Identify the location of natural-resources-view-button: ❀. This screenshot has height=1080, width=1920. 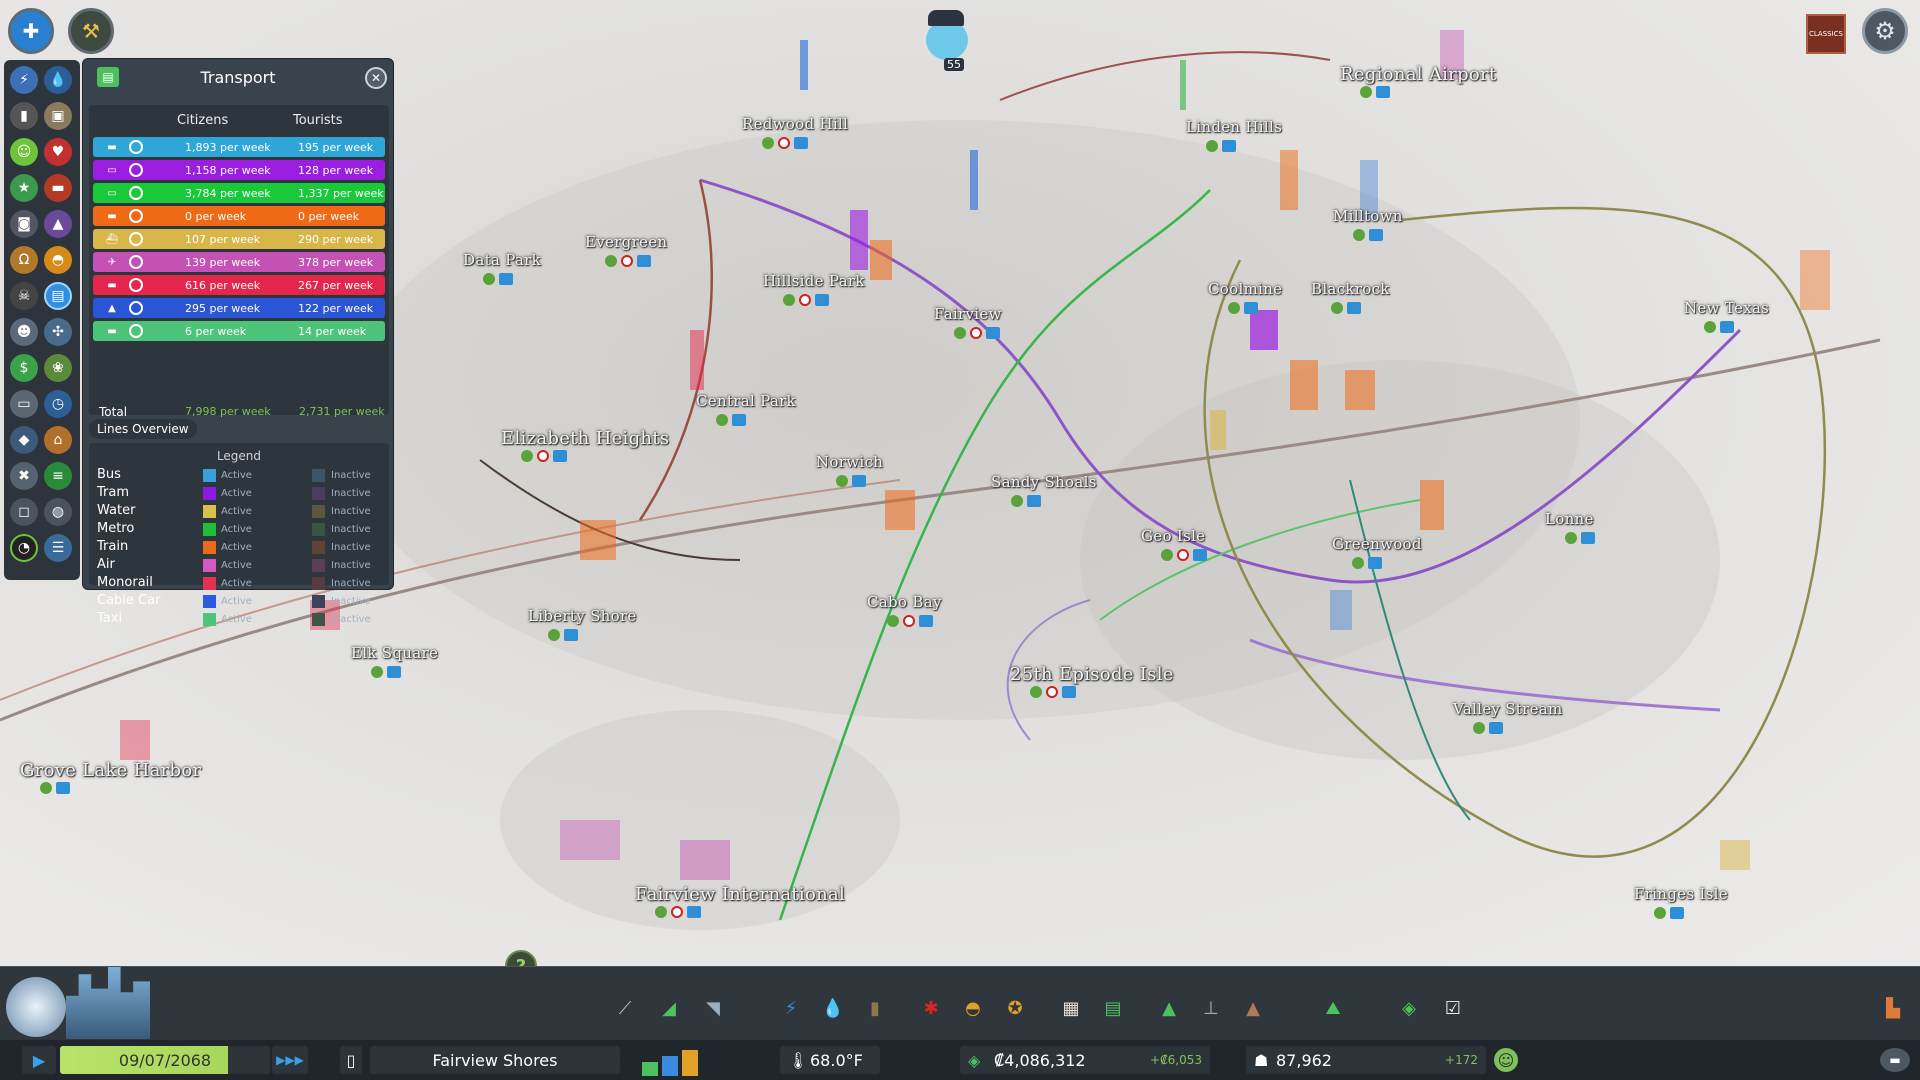
(58, 368).